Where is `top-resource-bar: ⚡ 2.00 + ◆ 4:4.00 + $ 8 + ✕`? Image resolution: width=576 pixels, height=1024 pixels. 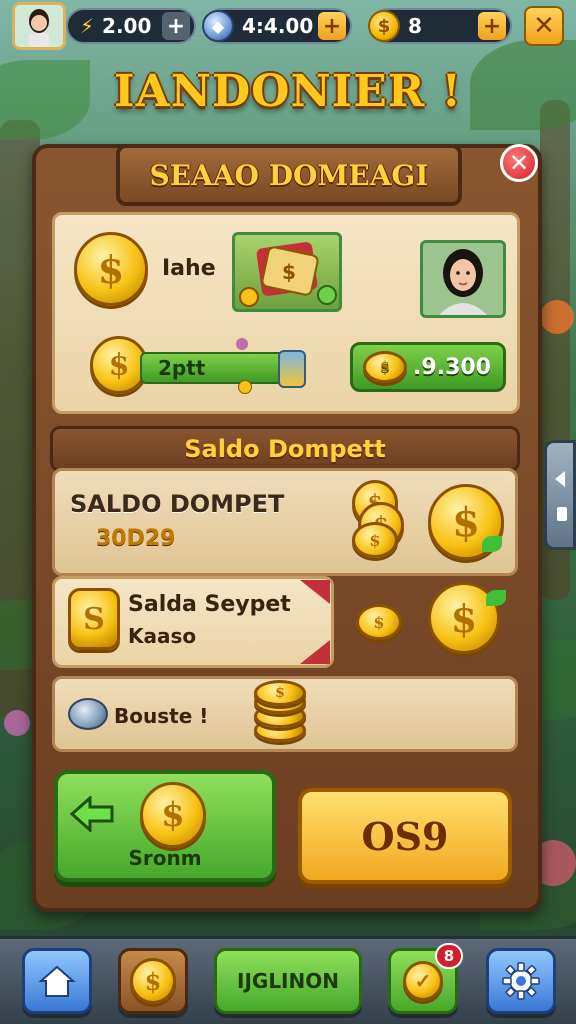 top-resource-bar: ⚡ 2.00 + ◆ 4:4.00 + $ 8 + ✕ is located at coordinates (288, 26).